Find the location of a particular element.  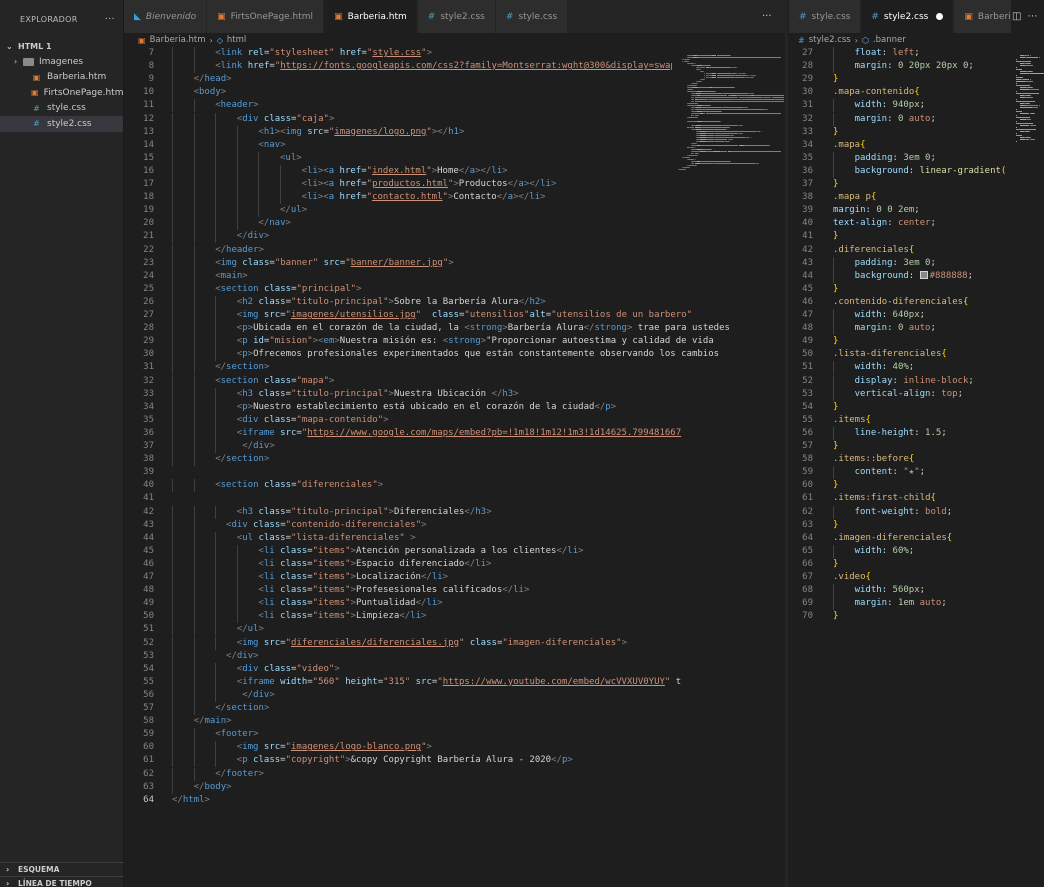

code-line: 28 margin: 0 20px 20px 0; is located at coordinates (916, 67).